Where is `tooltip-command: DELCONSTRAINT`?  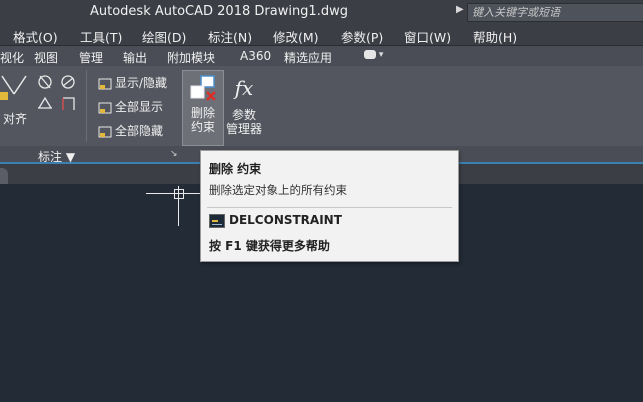 tooltip-command: DELCONSTRAINT is located at coordinates (285, 220).